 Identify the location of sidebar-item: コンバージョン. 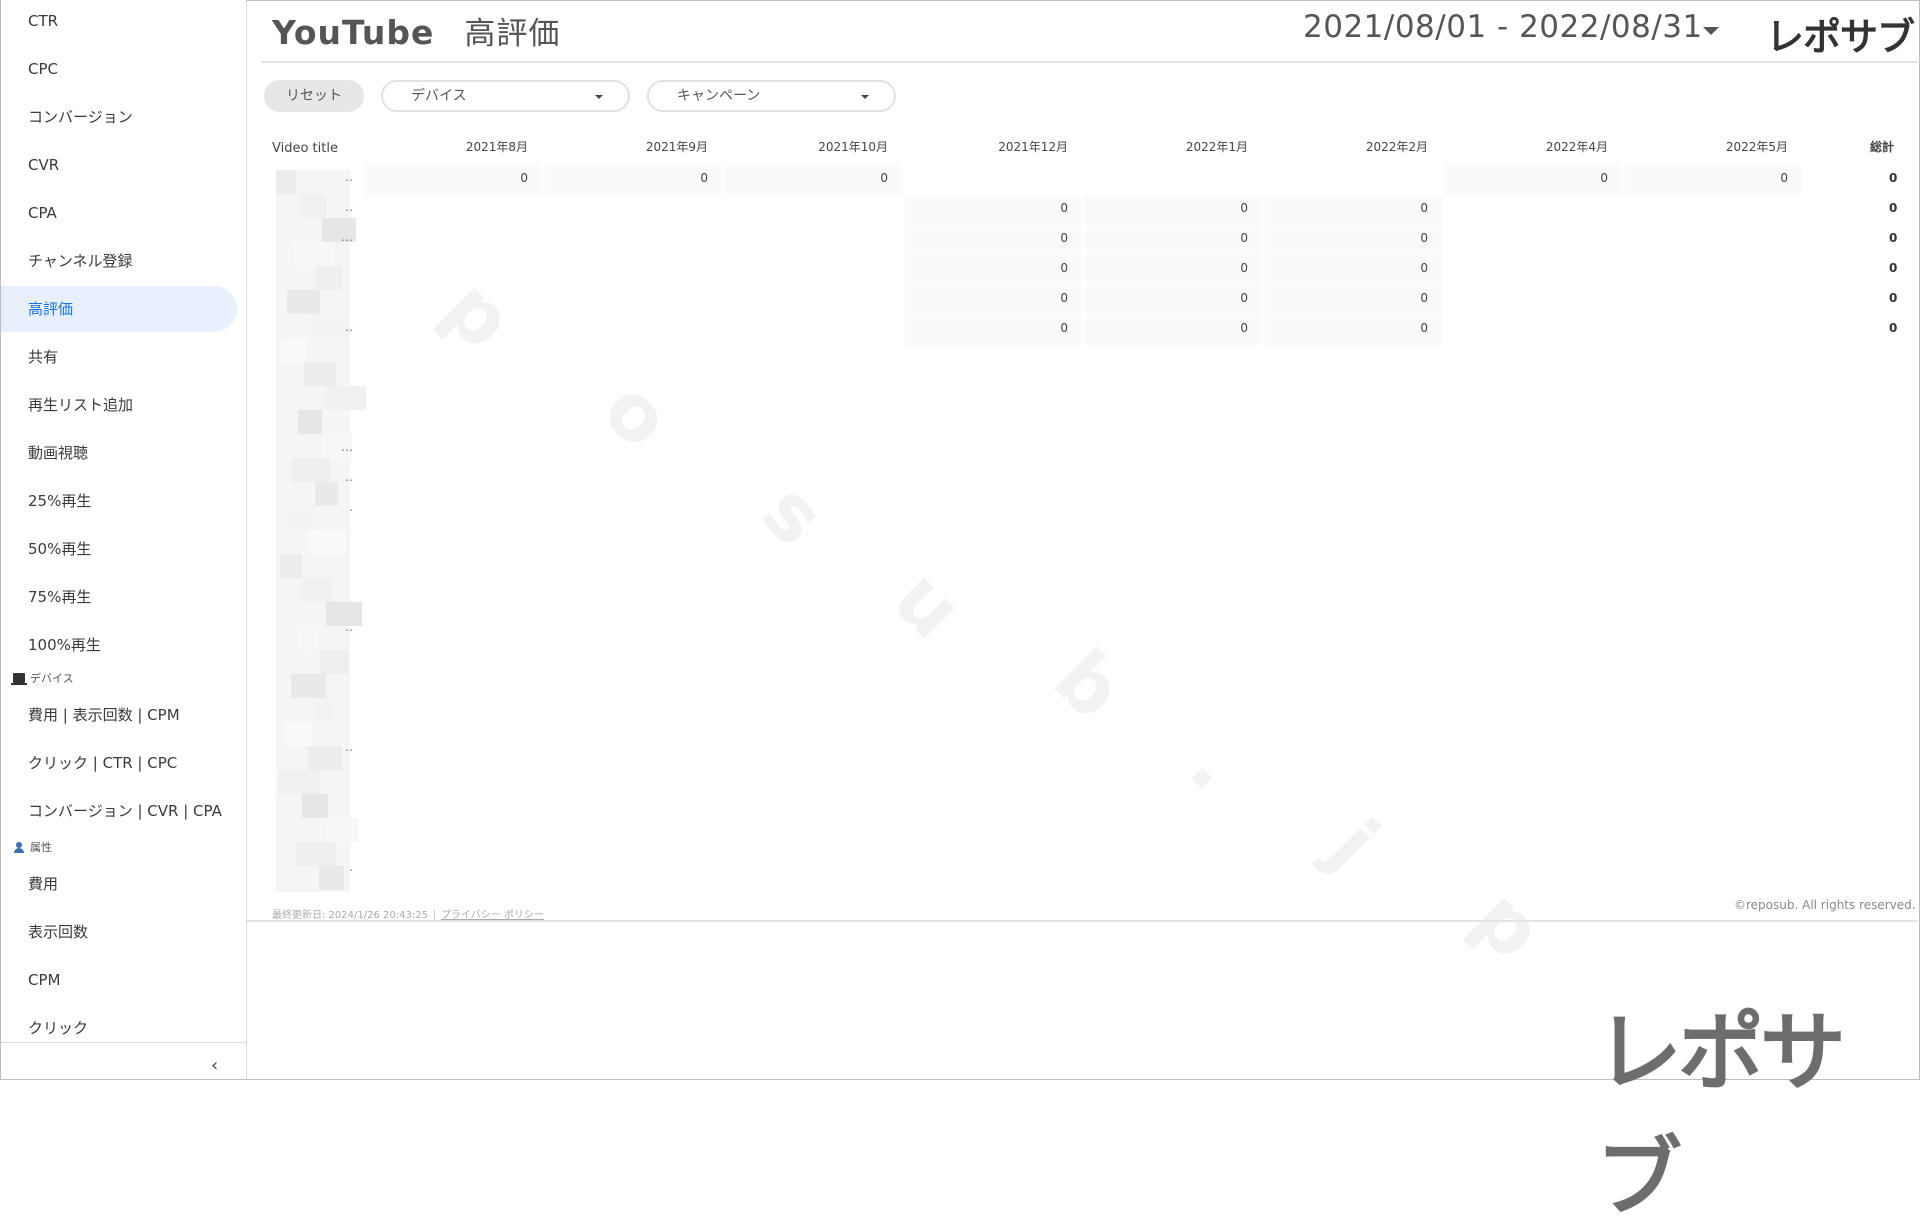
(119, 117).